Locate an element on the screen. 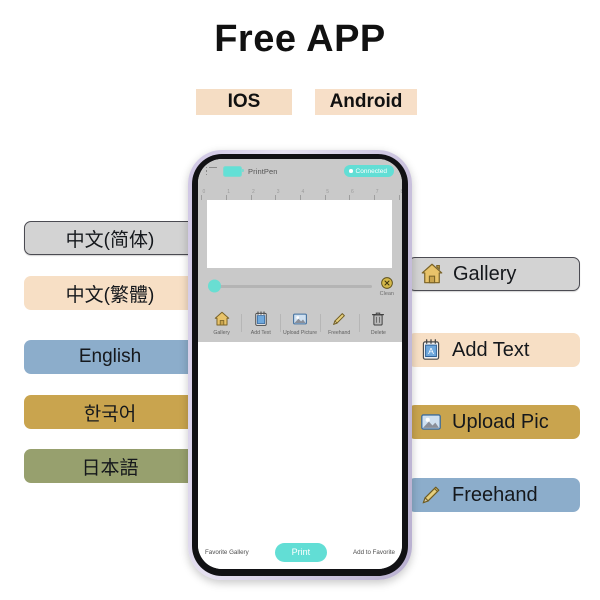 The image size is (600, 600). add-to-favorite-link: Add to Favorite is located at coordinates (374, 552).